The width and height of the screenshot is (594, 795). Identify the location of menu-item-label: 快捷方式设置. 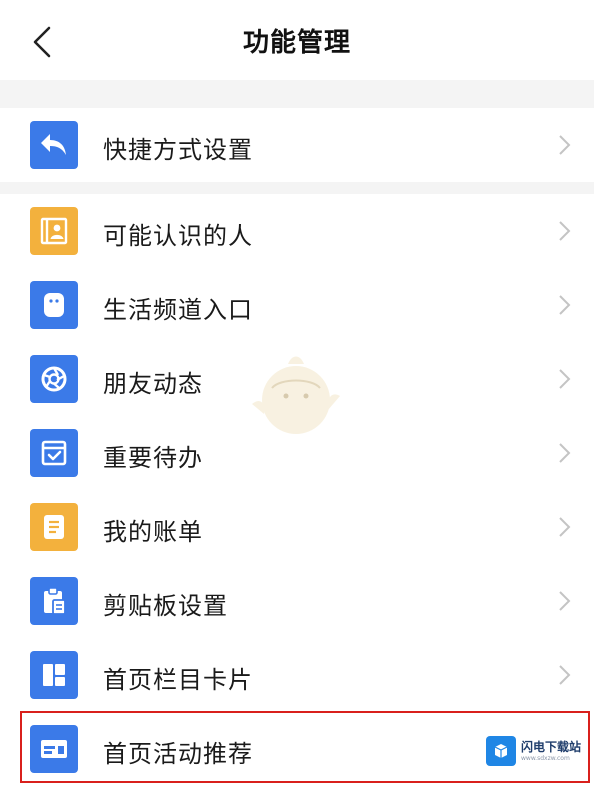
(178, 150).